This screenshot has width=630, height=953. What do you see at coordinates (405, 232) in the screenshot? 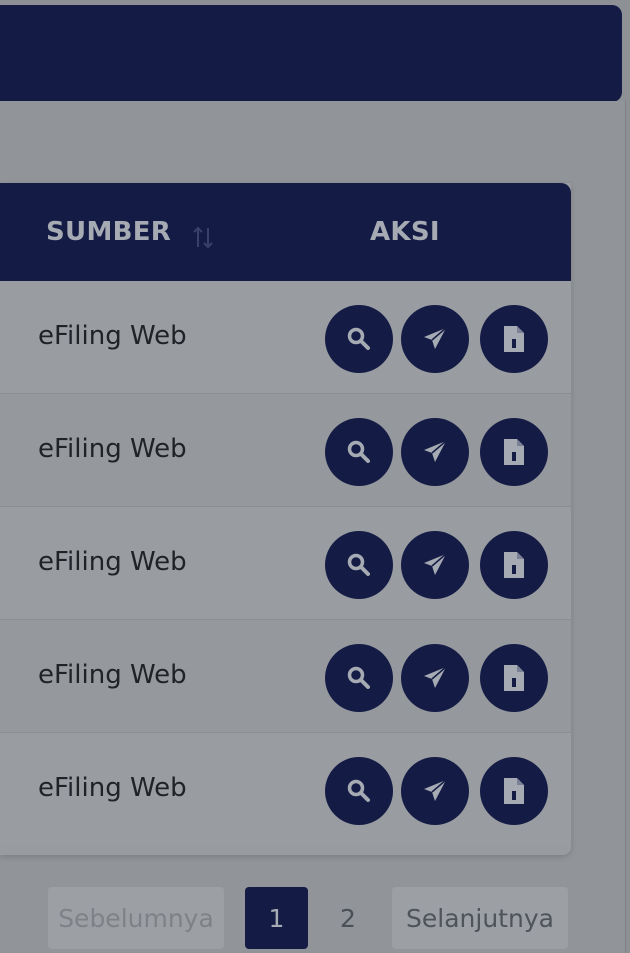
I see `column-header-aksi: AKSI` at bounding box center [405, 232].